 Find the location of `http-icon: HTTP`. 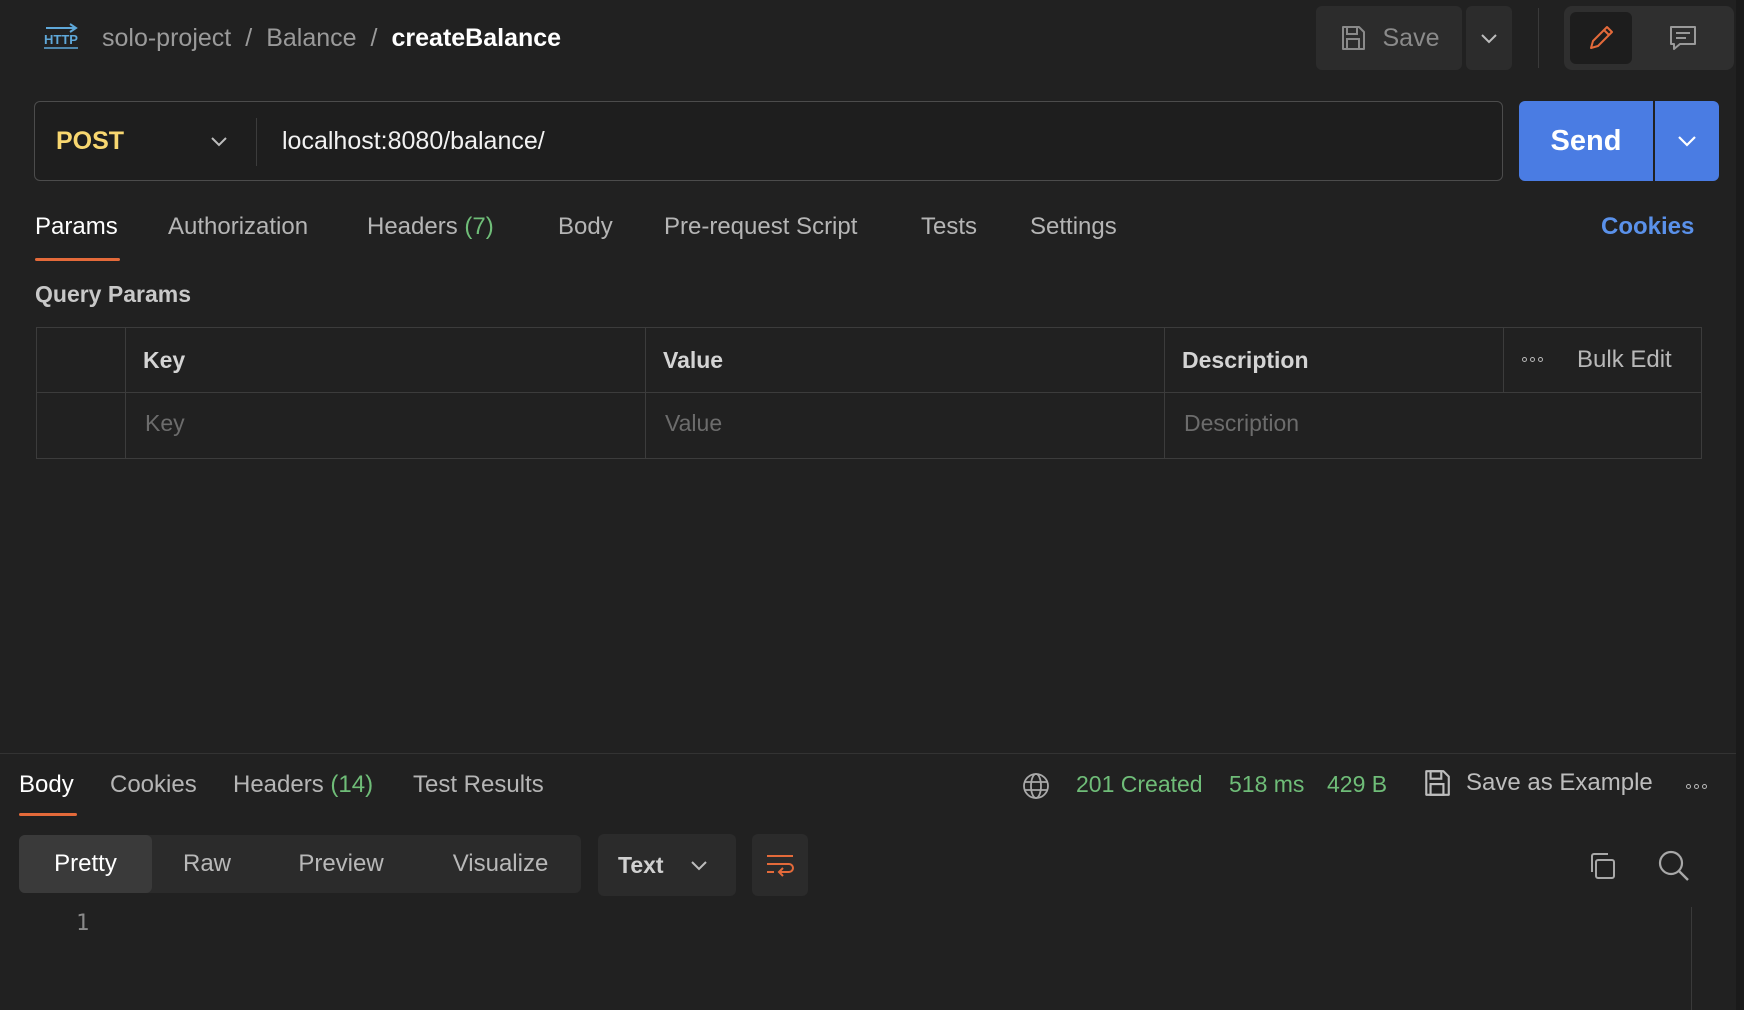

http-icon: HTTP is located at coordinates (61, 37).